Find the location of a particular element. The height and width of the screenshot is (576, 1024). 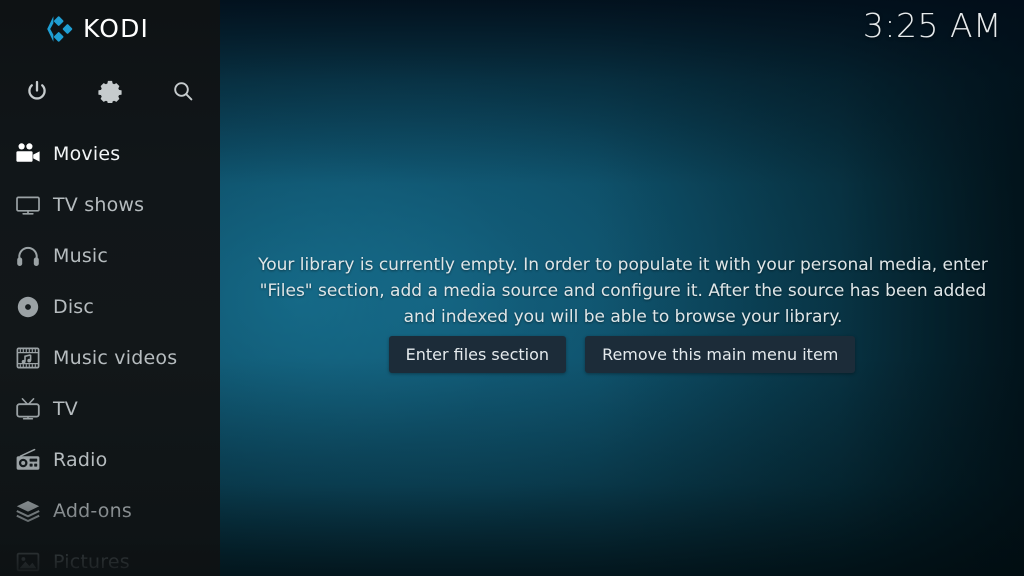

kodi-logo: KODI is located at coordinates (96, 28).